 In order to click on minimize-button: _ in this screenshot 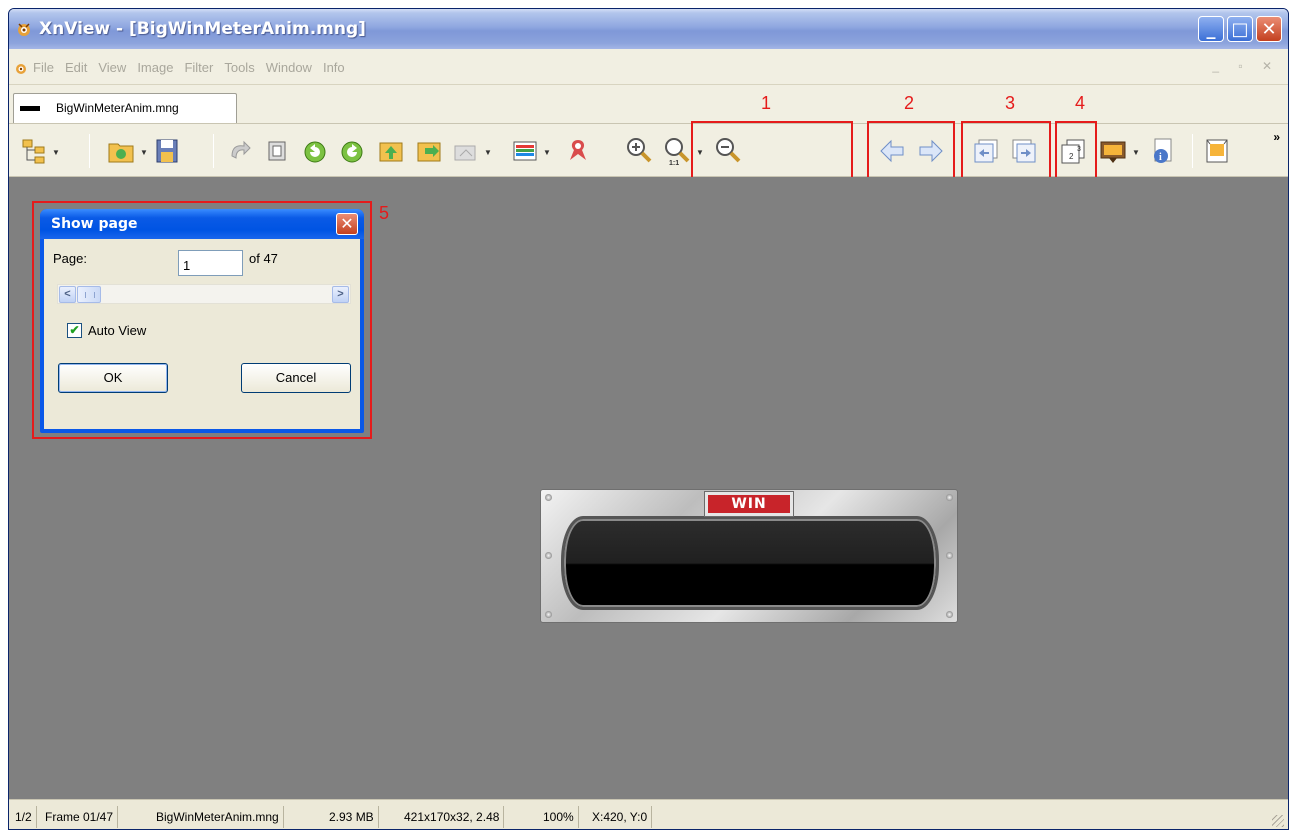, I will do `click(1211, 29)`.